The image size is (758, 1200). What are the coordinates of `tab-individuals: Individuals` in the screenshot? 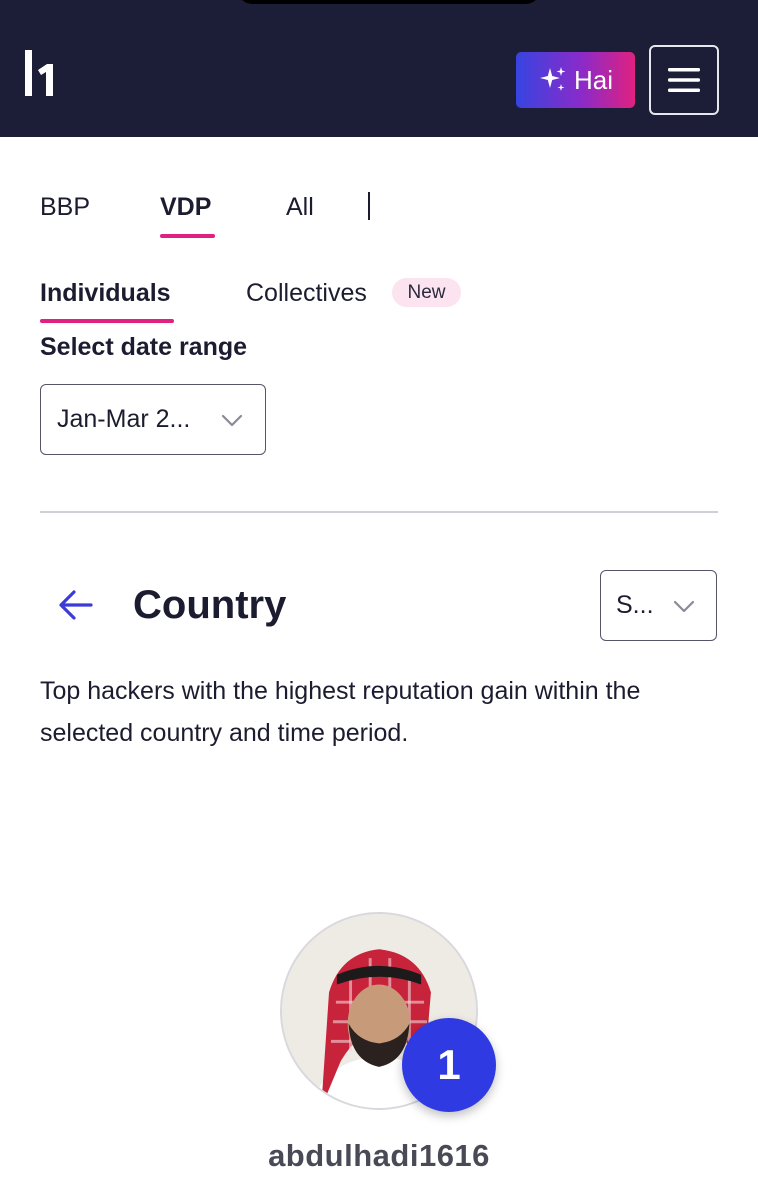 It's located at (105, 293).